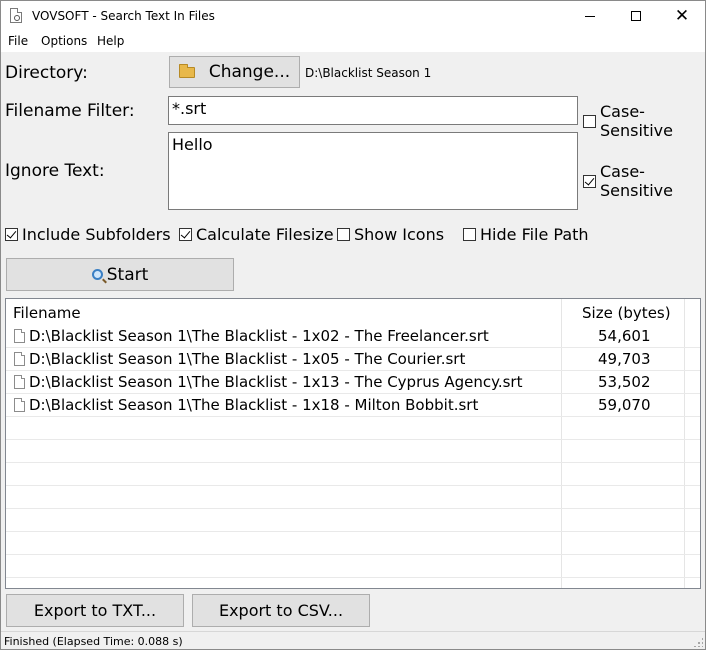 Image resolution: width=706 pixels, height=650 pixels. Describe the element at coordinates (123, 16) in the screenshot. I see `window-title: VOVSOFT - Search Text In Files` at that location.